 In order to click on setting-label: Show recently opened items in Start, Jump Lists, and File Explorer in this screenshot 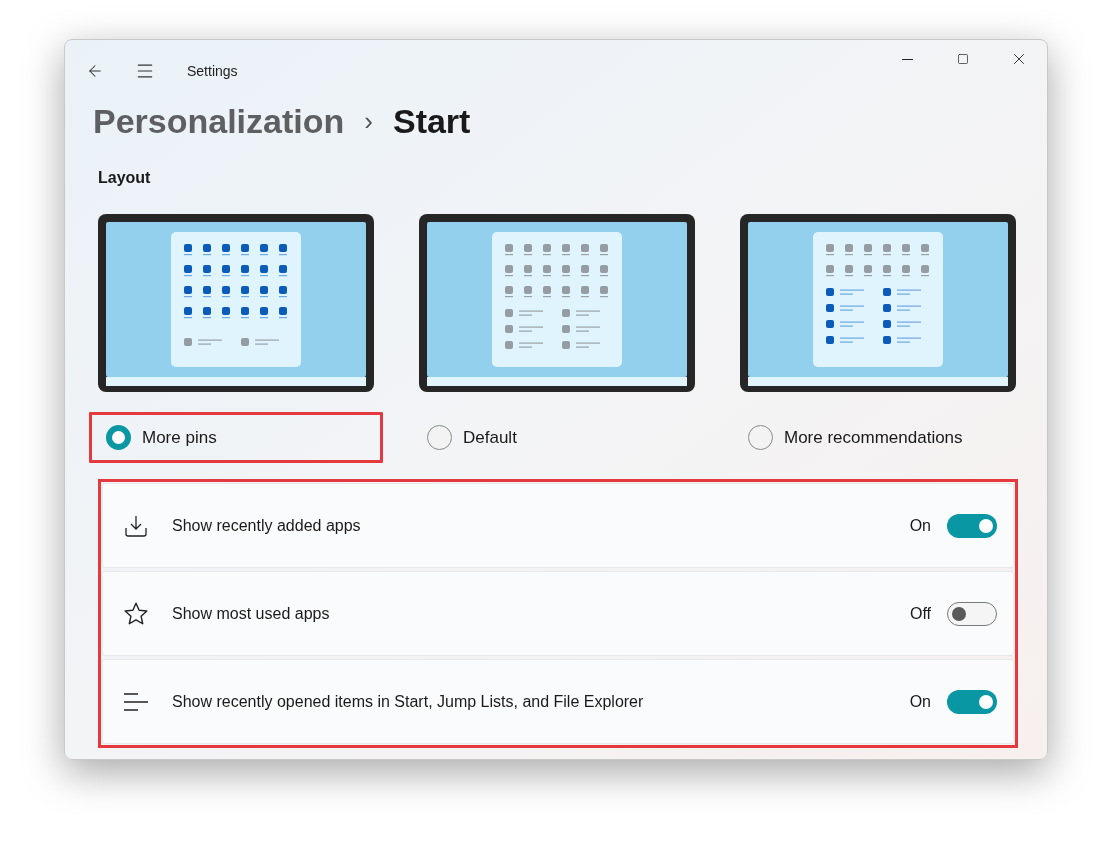, I will do `click(408, 701)`.